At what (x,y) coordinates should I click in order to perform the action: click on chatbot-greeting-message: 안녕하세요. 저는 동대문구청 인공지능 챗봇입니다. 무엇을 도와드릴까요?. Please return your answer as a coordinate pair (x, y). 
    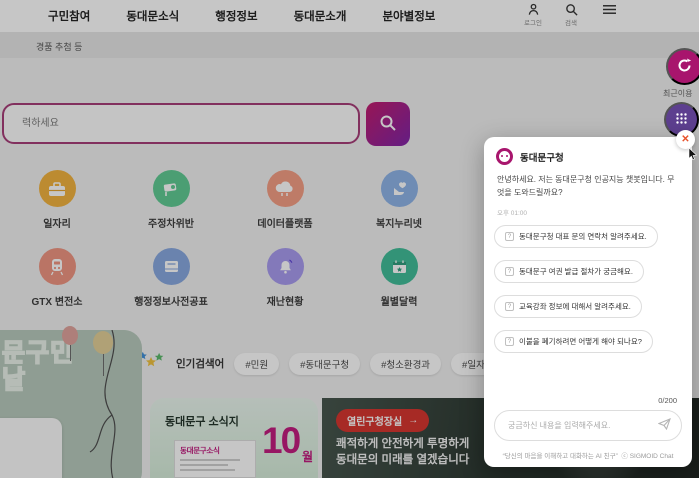
    Looking at the image, I should click on (586, 186).